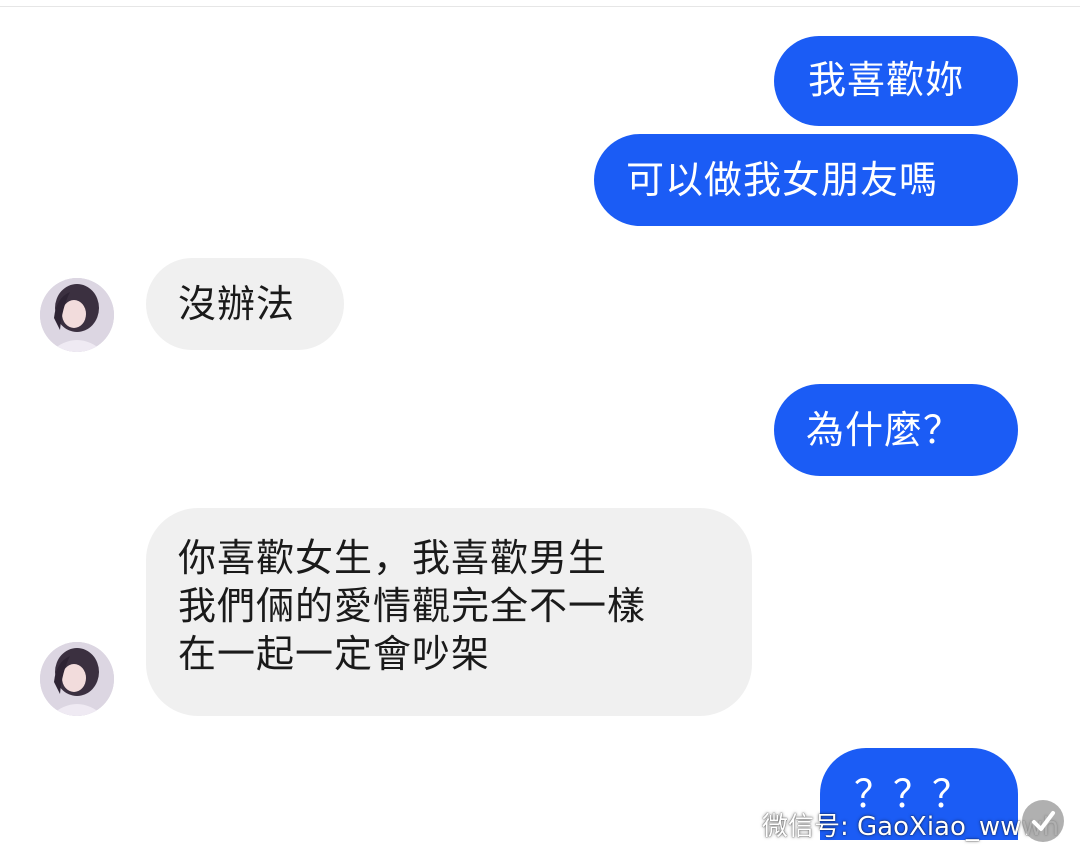  What do you see at coordinates (737, 823) in the screenshot?
I see `wechat-icon` at bounding box center [737, 823].